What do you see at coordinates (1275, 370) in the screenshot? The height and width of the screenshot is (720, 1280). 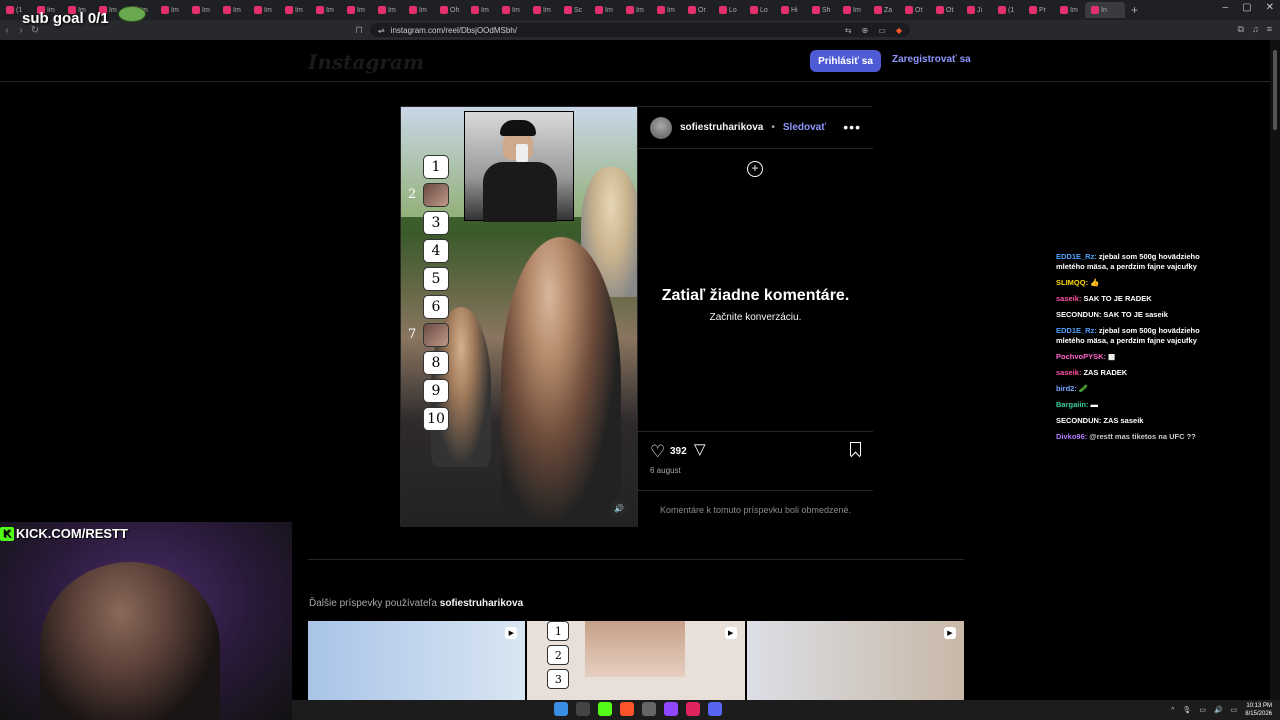 I see `page-scrollbar` at bounding box center [1275, 370].